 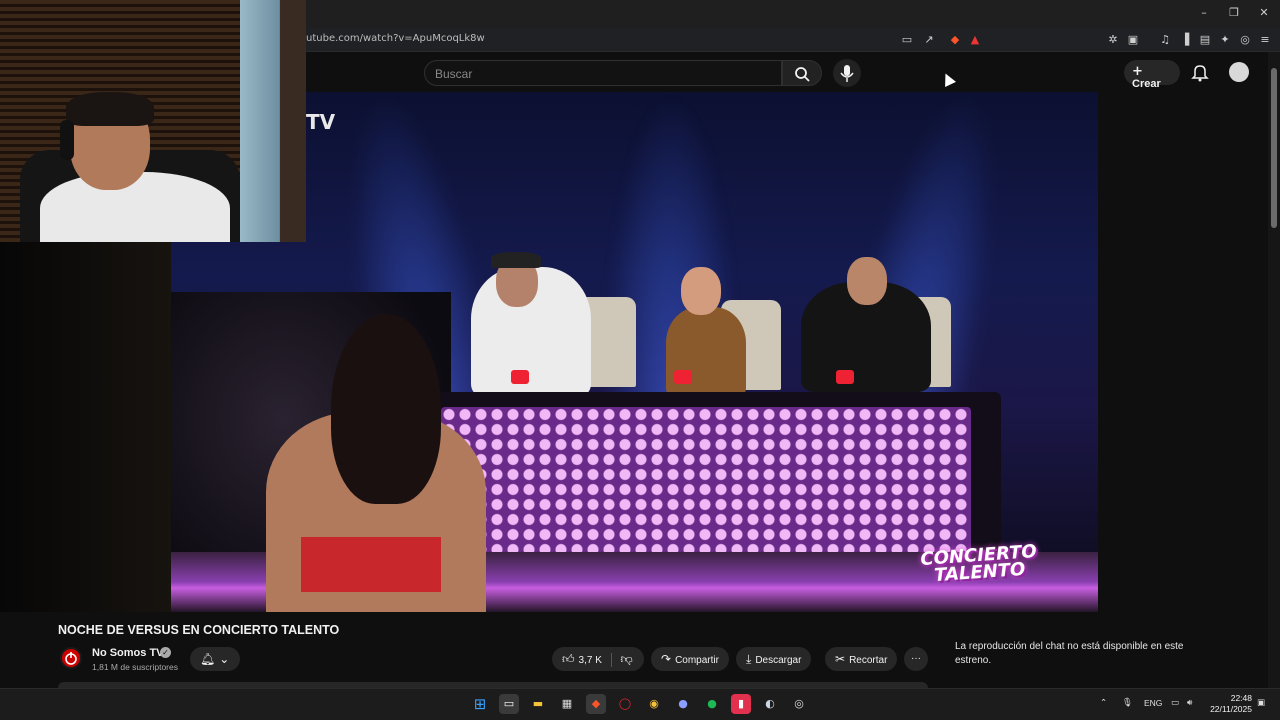 I want to click on volume-icon: 🔊︎, so click(x=1189, y=703).